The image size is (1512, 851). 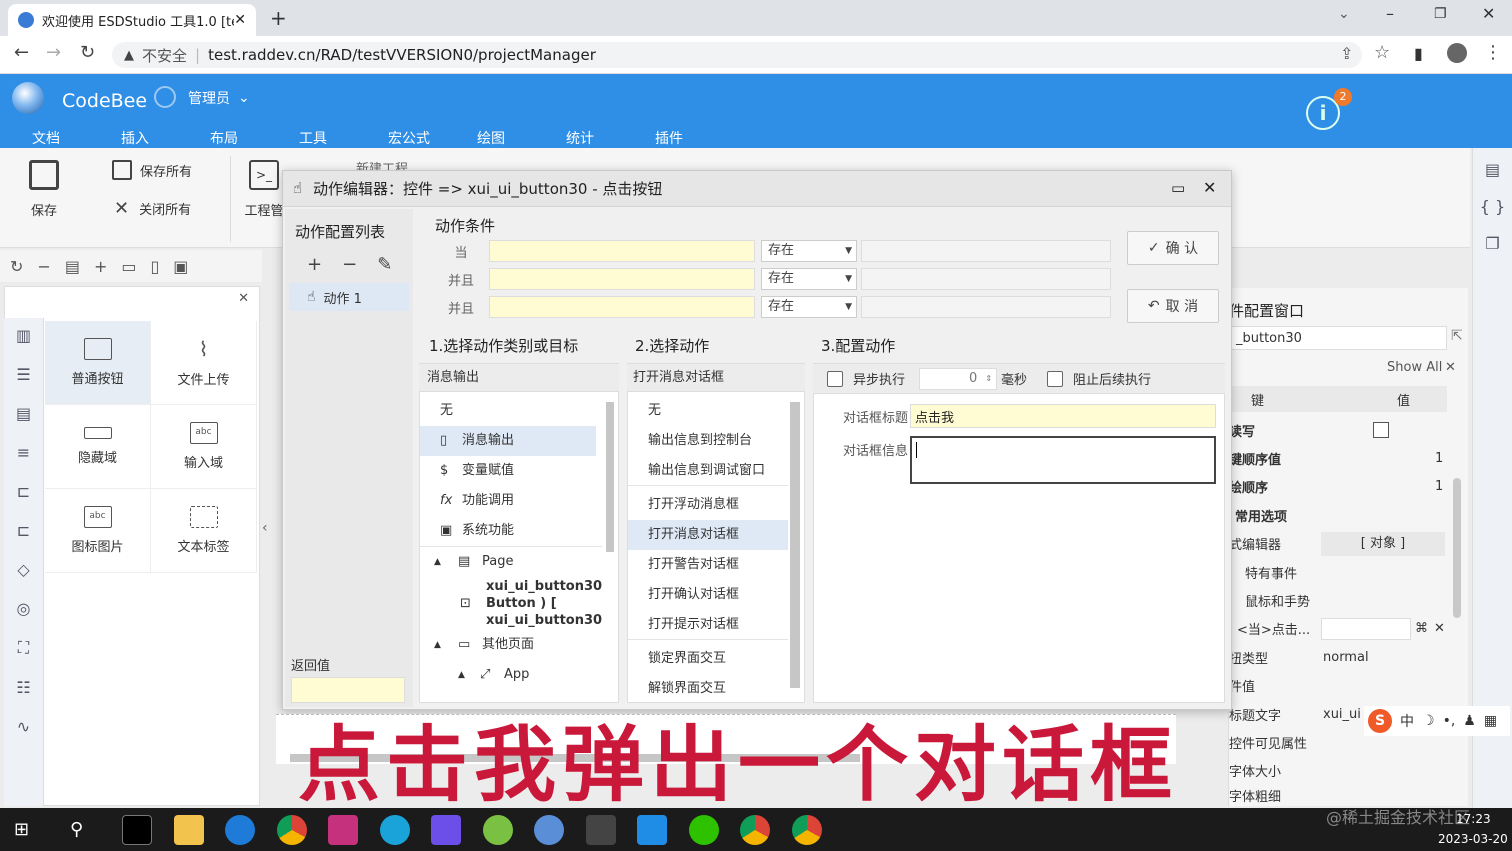 What do you see at coordinates (98, 447) in the screenshot?
I see `component-hidden-field: 隐藏域` at bounding box center [98, 447].